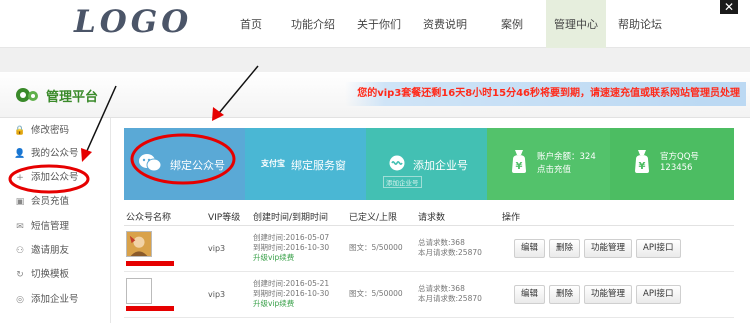 The height and width of the screenshot is (323, 750). What do you see at coordinates (548, 164) in the screenshot?
I see `tile-account-balance: ¥ 账户余额：324 点击充值` at bounding box center [548, 164].